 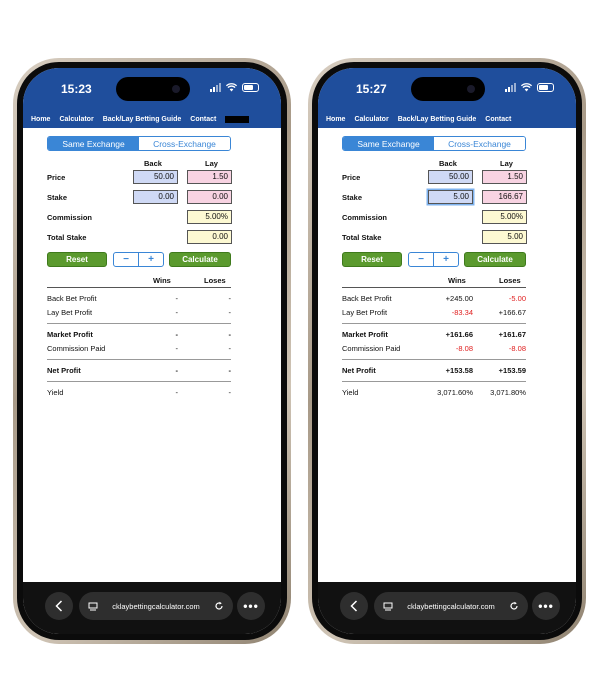 I want to click on lay-bet-profit-wins: -, so click(x=177, y=312).